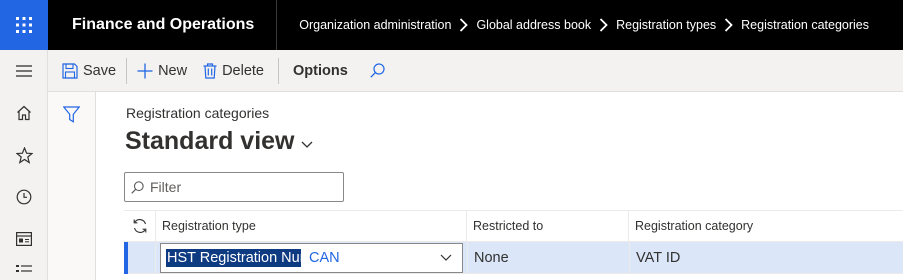 Image resolution: width=903 pixels, height=280 pixels. What do you see at coordinates (70, 70) in the screenshot?
I see `save-icon` at bounding box center [70, 70].